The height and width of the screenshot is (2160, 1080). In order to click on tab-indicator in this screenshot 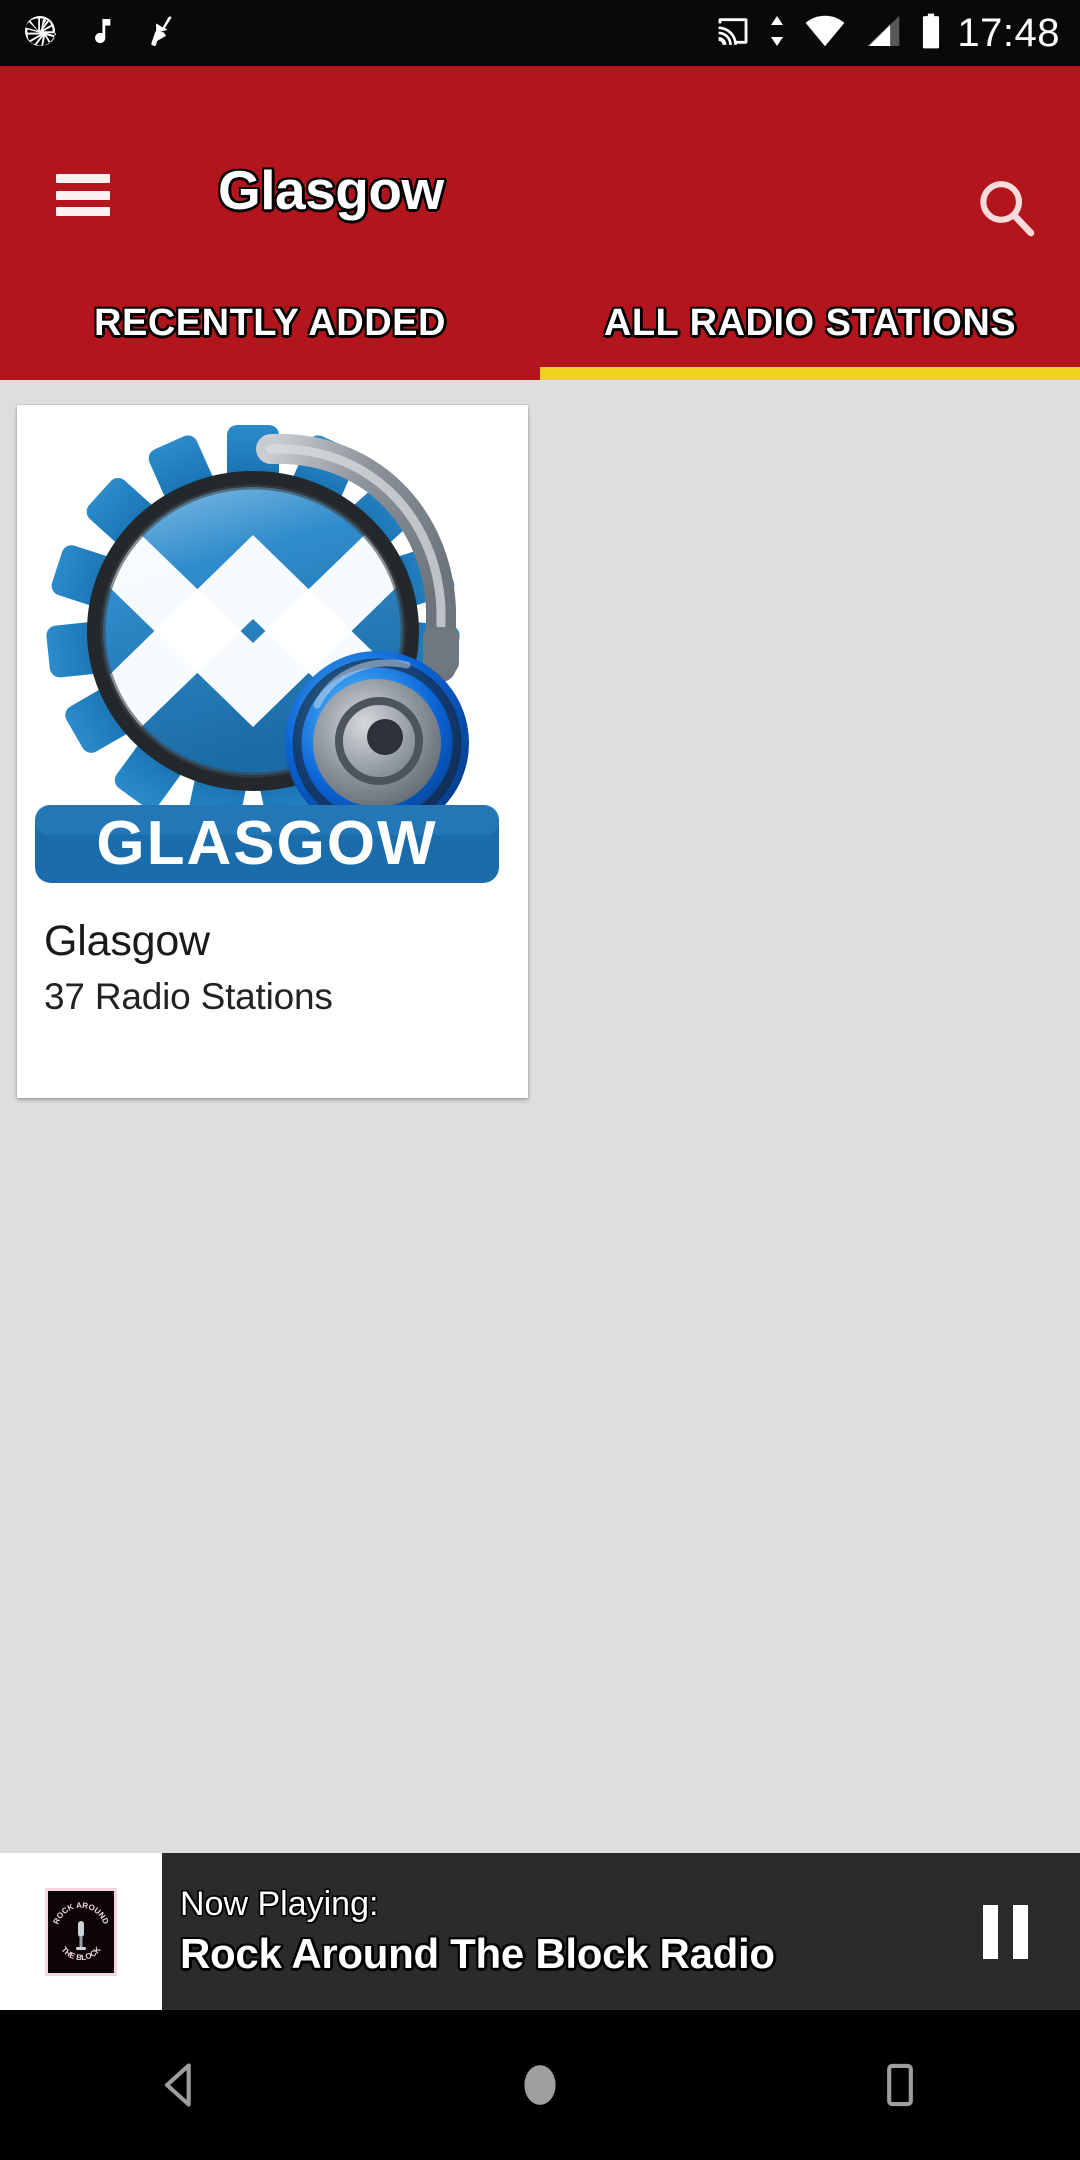, I will do `click(270, 373)`.